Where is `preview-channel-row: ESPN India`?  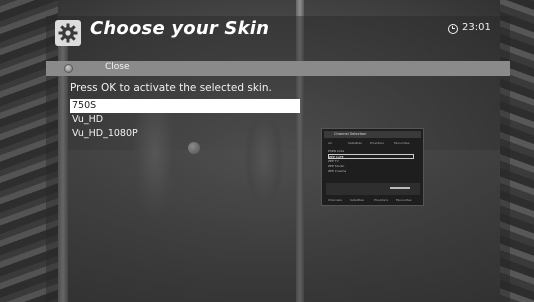
preview-channel-row: ESPN India is located at coordinates (336, 151).